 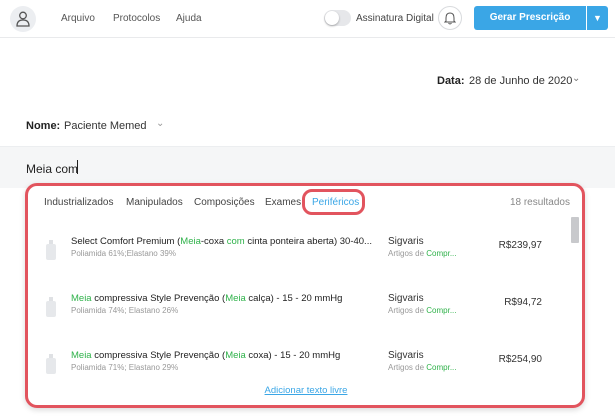 I want to click on add-free-text-link: Adicionar texto livre, so click(x=305, y=390).